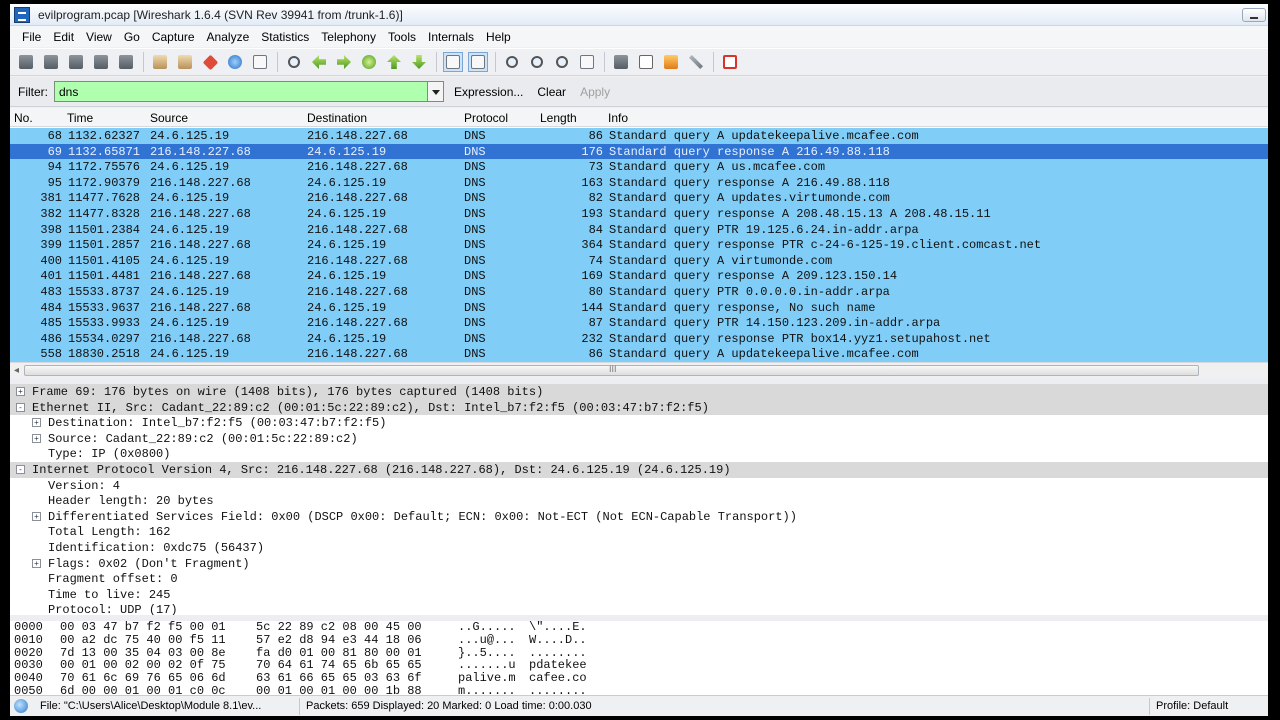  What do you see at coordinates (23, 118) in the screenshot?
I see `column-header-no: No.` at bounding box center [23, 118].